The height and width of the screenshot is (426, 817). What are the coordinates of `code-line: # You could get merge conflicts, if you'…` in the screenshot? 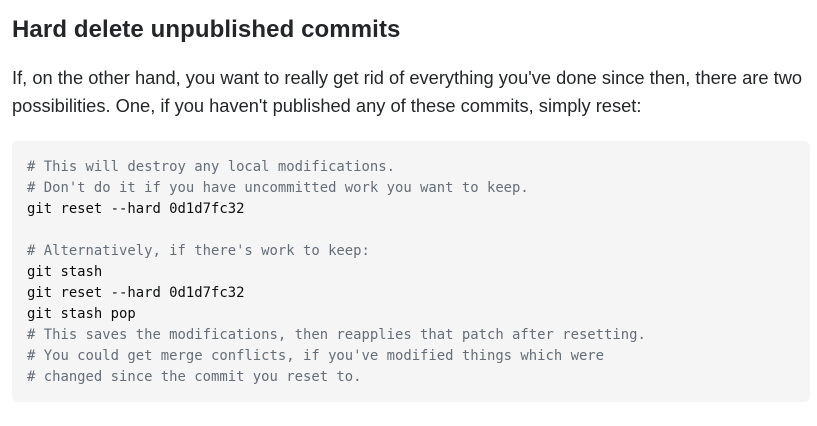 It's located at (316, 356).